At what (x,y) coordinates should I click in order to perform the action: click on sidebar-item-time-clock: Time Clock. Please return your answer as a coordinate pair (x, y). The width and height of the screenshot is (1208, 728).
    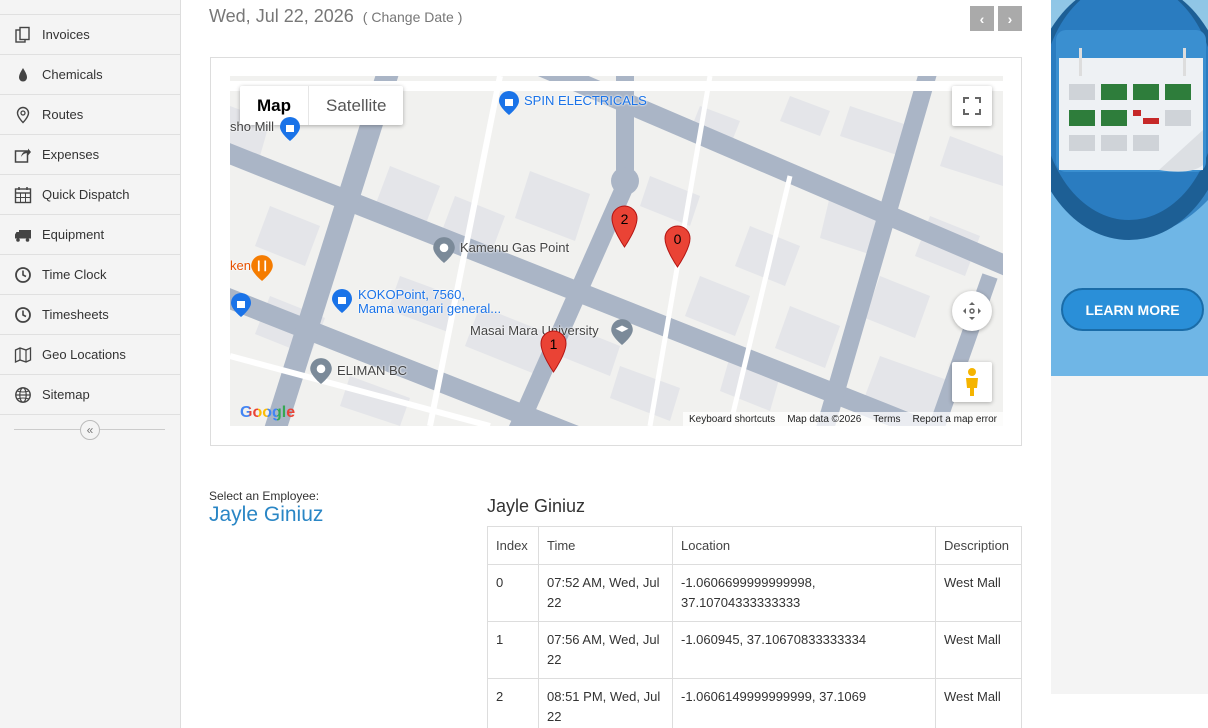
    Looking at the image, I should click on (90, 275).